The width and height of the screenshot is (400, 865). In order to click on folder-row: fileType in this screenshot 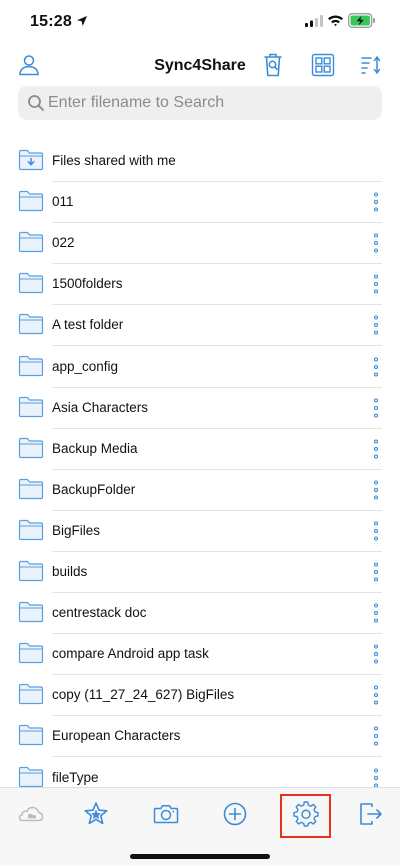, I will do `click(200, 773)`.